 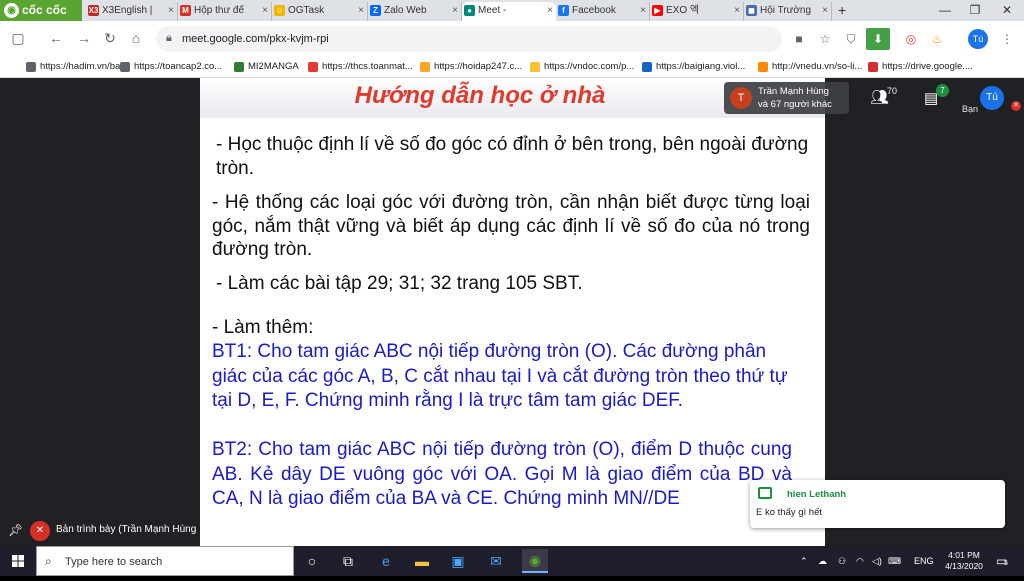 What do you see at coordinates (795, 98) in the screenshot?
I see `presenter-name: Trần Mạnh Hùng và 67 người khác` at bounding box center [795, 98].